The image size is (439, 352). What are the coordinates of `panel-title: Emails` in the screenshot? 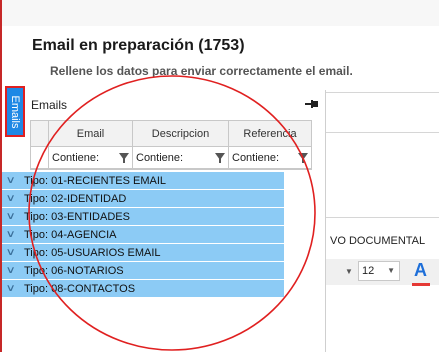 It's located at (49, 105).